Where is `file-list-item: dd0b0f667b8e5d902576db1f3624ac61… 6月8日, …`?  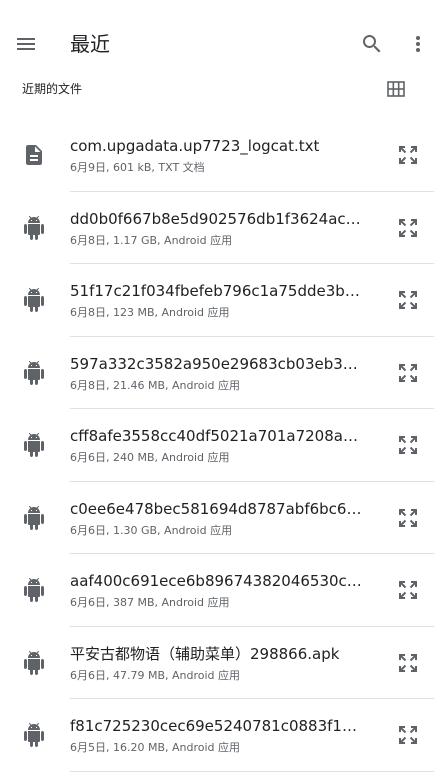 file-list-item: dd0b0f667b8e5d902576db1f3624ac61… 6月8日, … is located at coordinates (217, 228).